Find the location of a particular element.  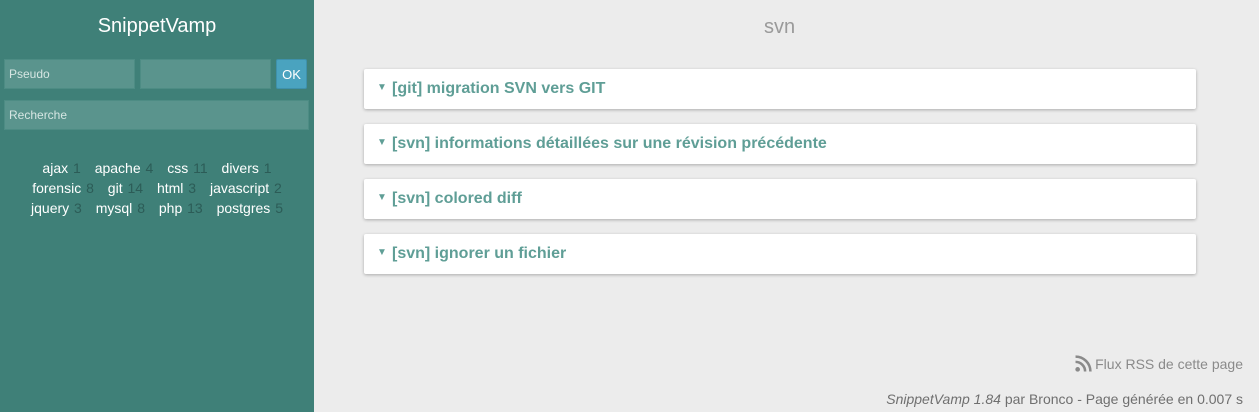

snippet-item: ▼ [svn] ignorer un fichier is located at coordinates (780, 254).